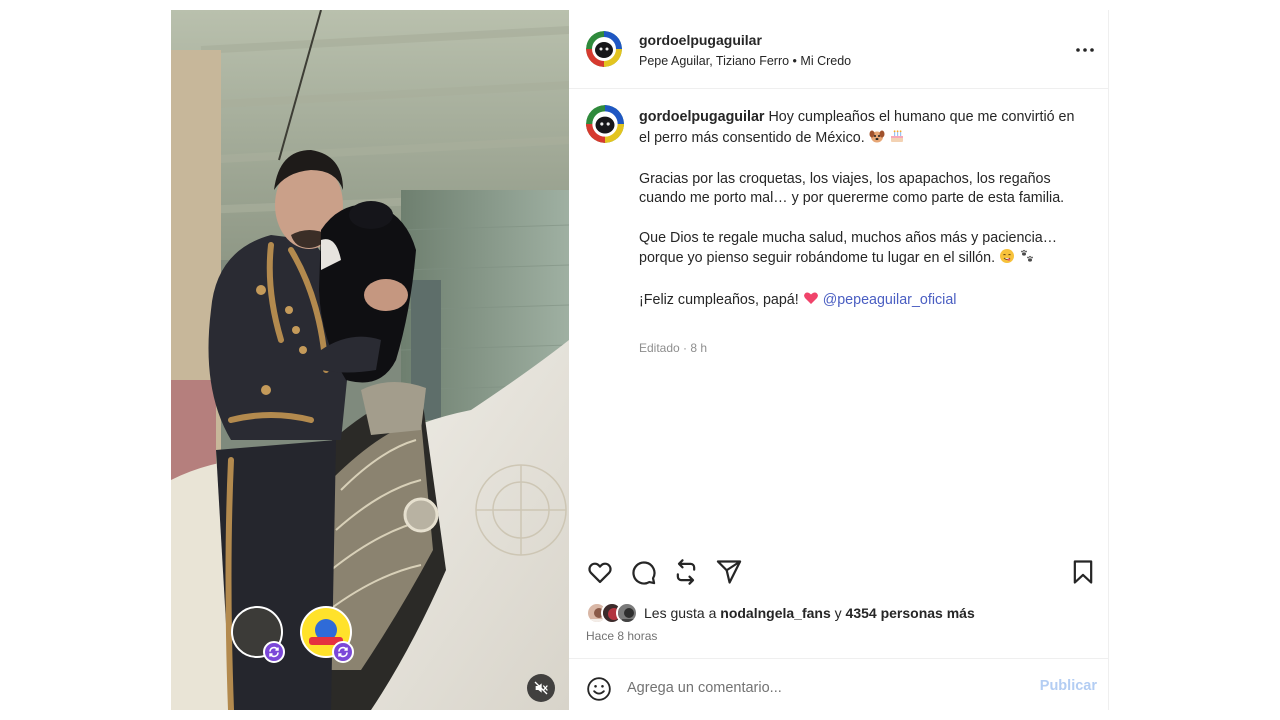 The width and height of the screenshot is (1280, 720). I want to click on repost-icon, so click(686, 572).